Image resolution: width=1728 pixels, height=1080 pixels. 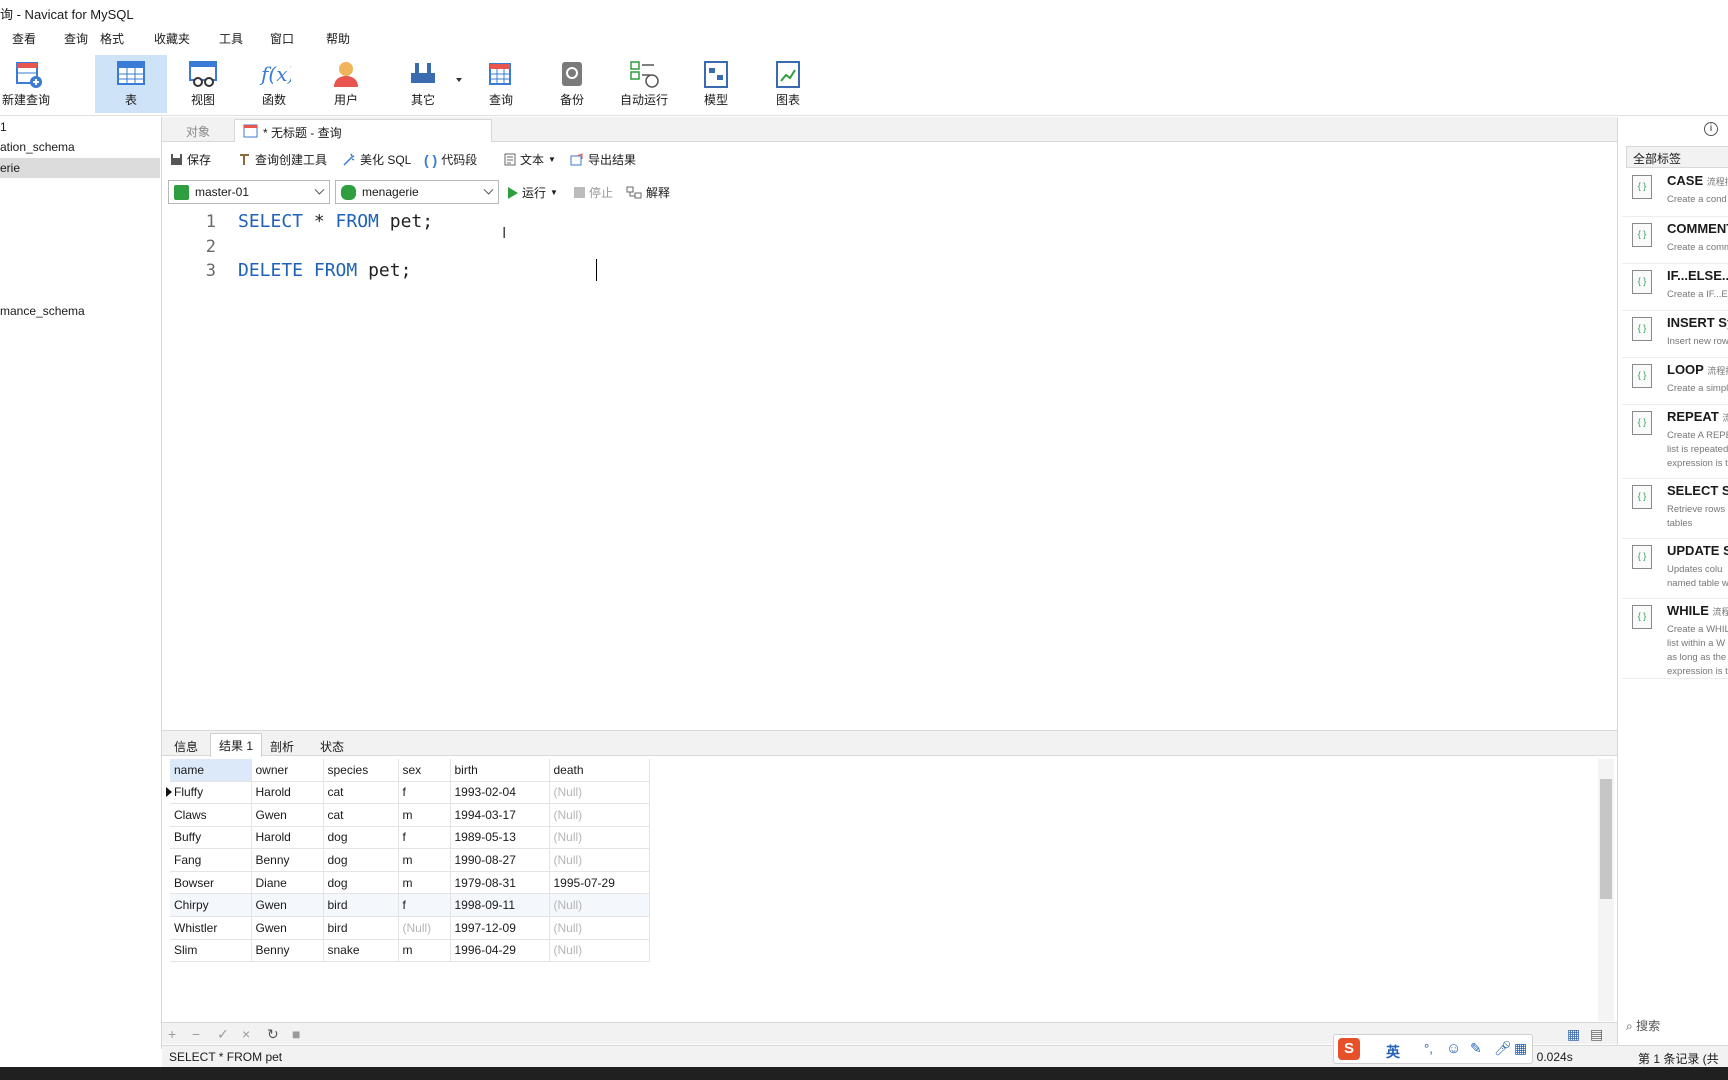 What do you see at coordinates (282, 159) in the screenshot?
I see `query-builder-button: 查询创建工具` at bounding box center [282, 159].